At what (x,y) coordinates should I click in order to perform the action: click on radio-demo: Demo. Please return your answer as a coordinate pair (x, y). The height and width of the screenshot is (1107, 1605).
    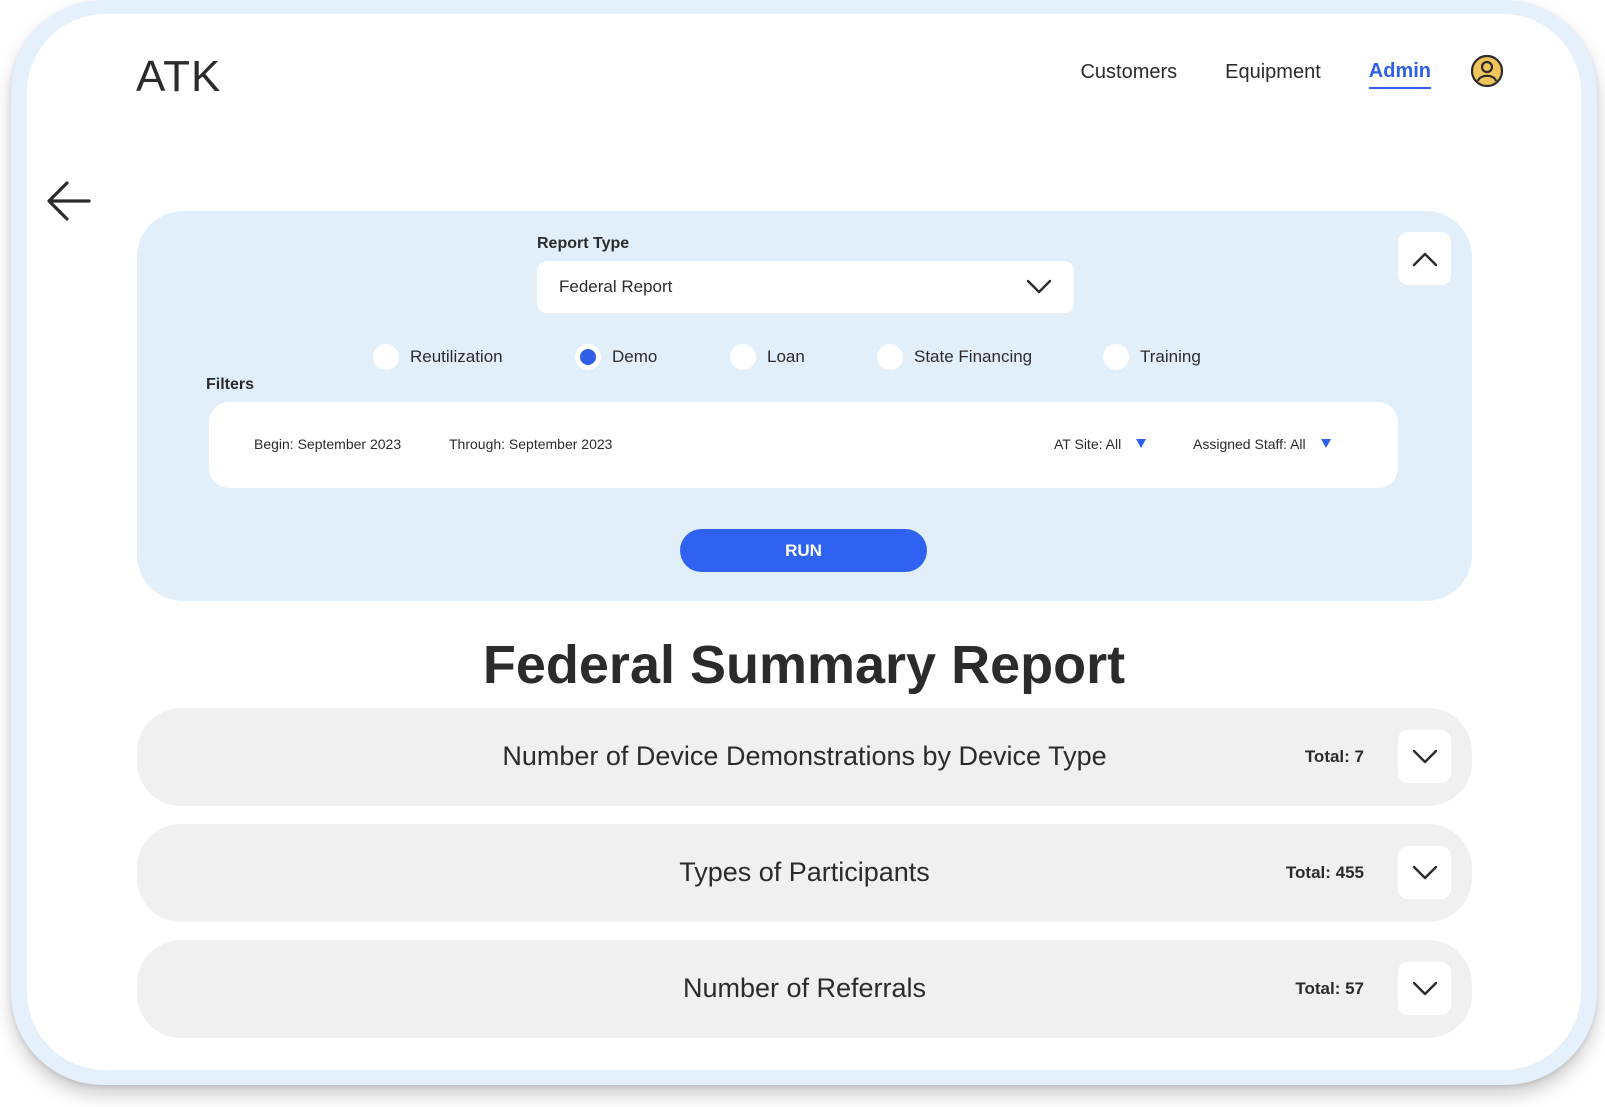
    Looking at the image, I should click on (616, 357).